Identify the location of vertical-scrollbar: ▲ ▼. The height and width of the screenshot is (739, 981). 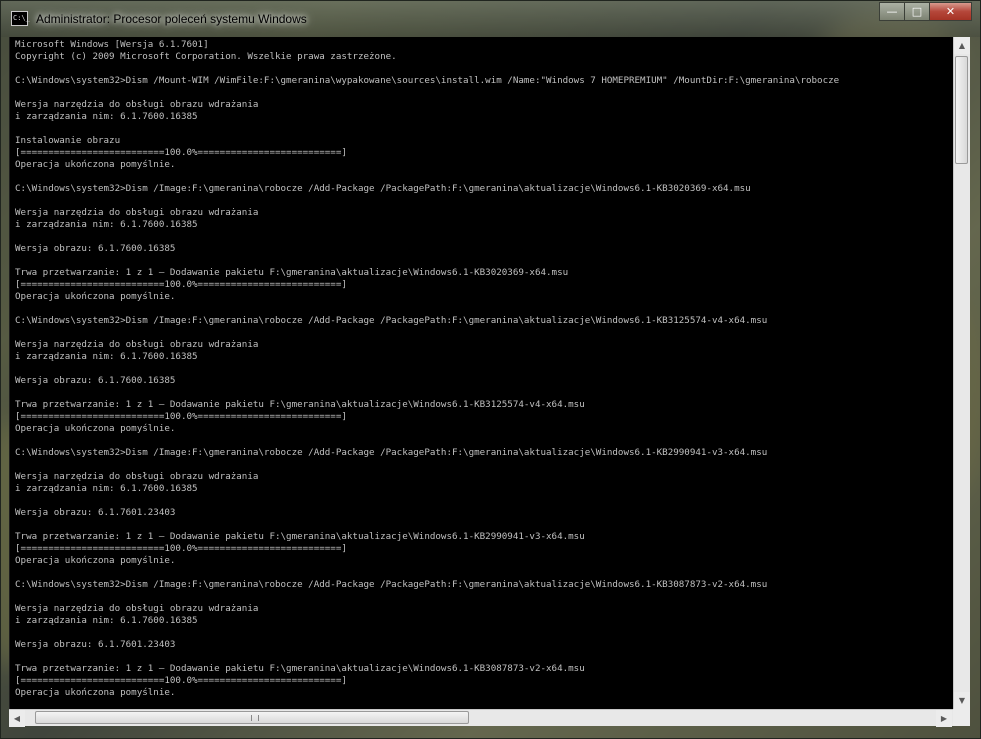
(961, 373).